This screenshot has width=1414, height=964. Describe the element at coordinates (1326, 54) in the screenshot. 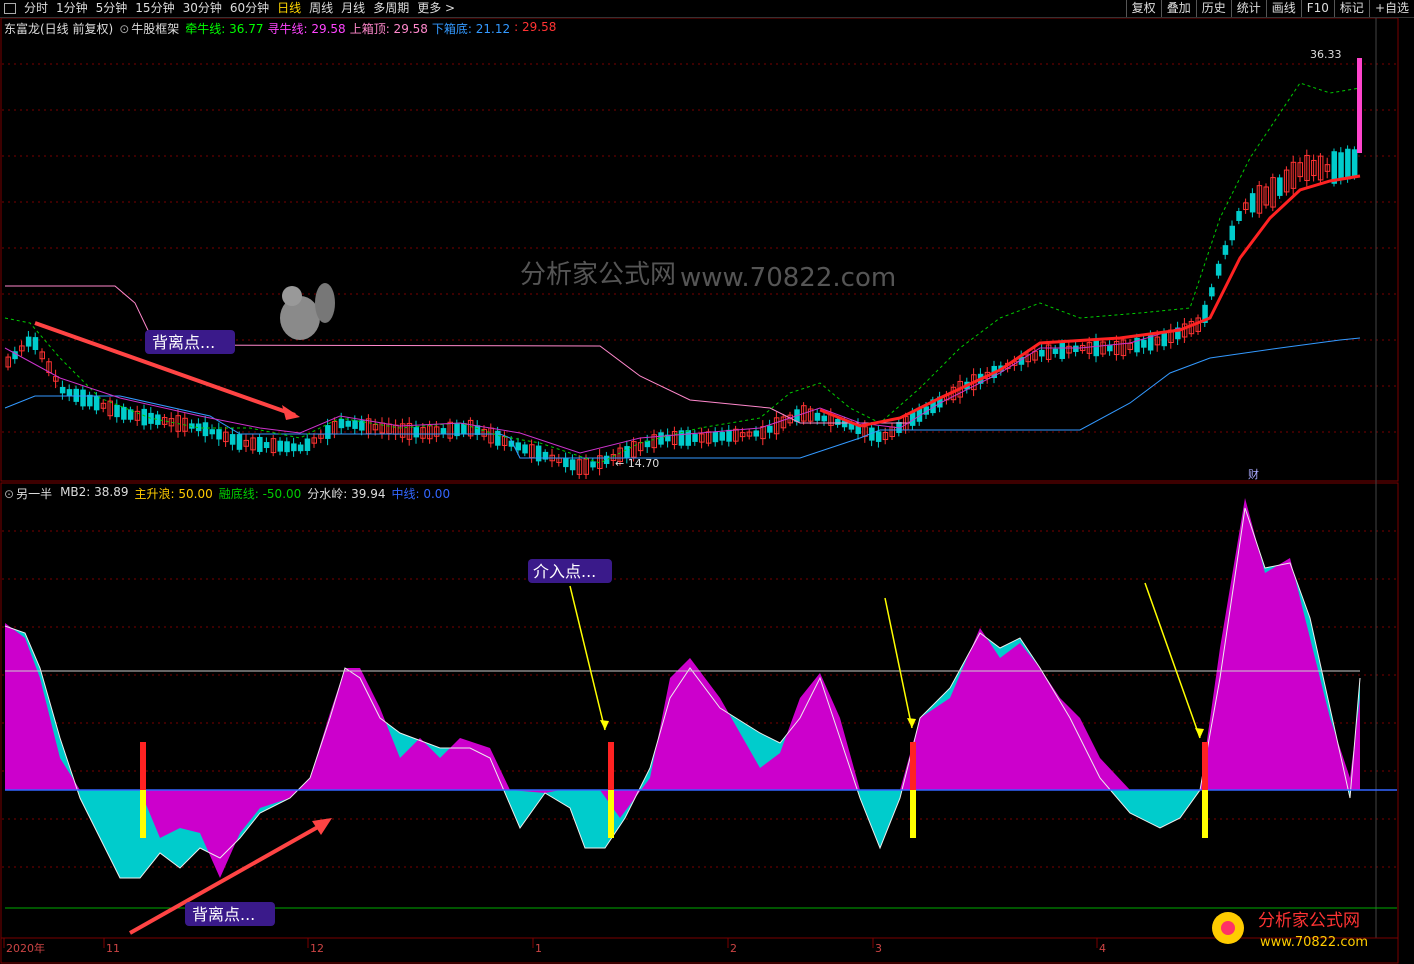

I see `high-price-label: 36.33` at that location.